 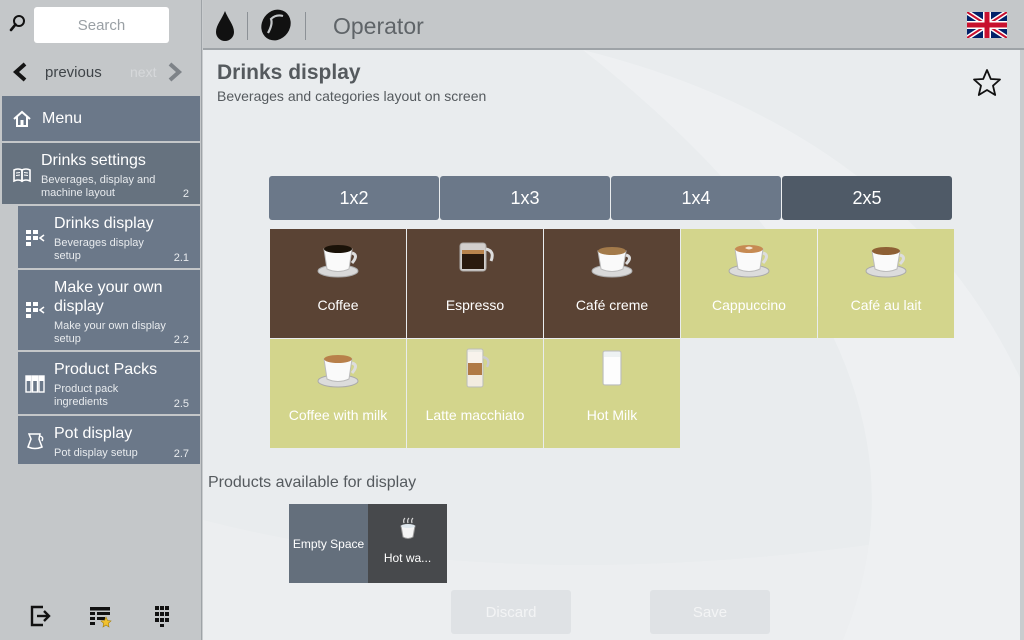 What do you see at coordinates (225, 26) in the screenshot?
I see `water-drop-icon` at bounding box center [225, 26].